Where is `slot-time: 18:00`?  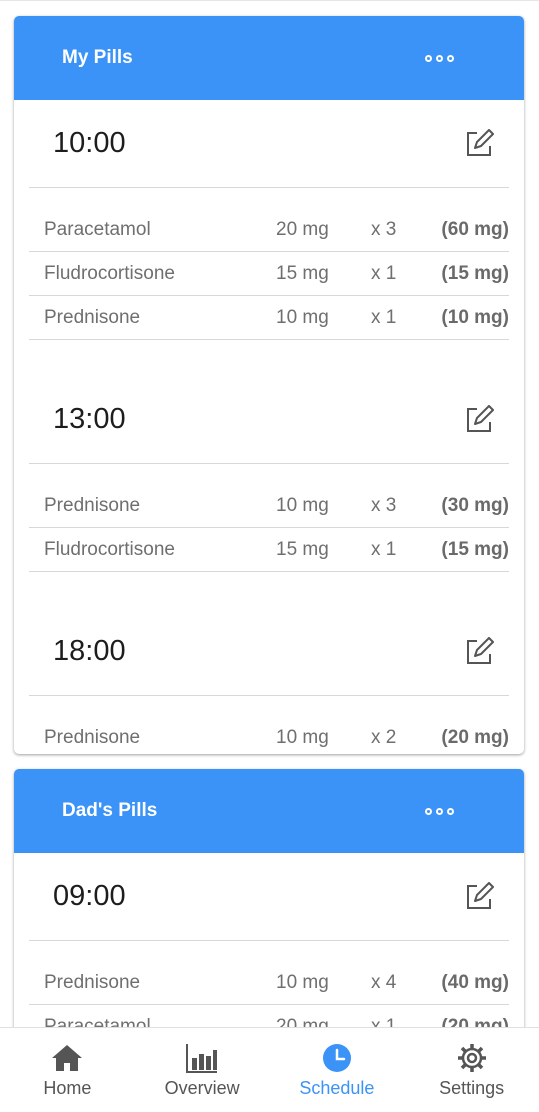 slot-time: 18:00 is located at coordinates (89, 651).